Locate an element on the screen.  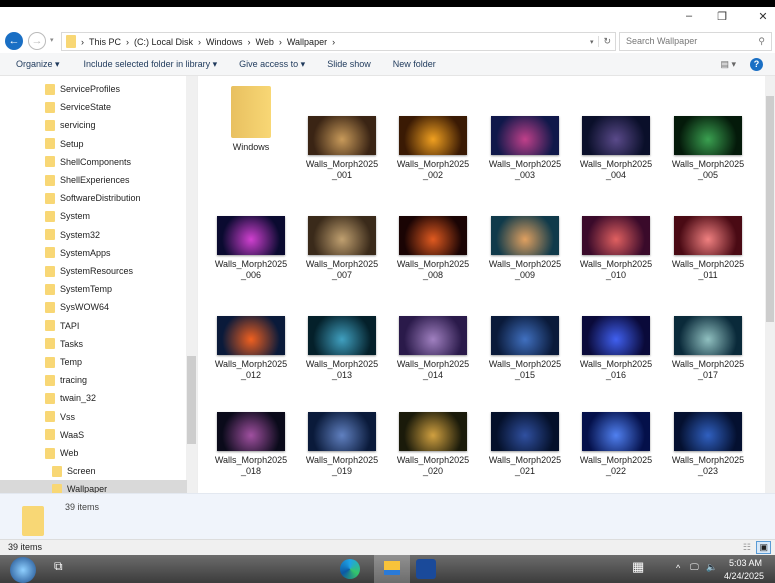
image-file-item: Walls_Morph2025_019 is located at coordinates (342, 444).